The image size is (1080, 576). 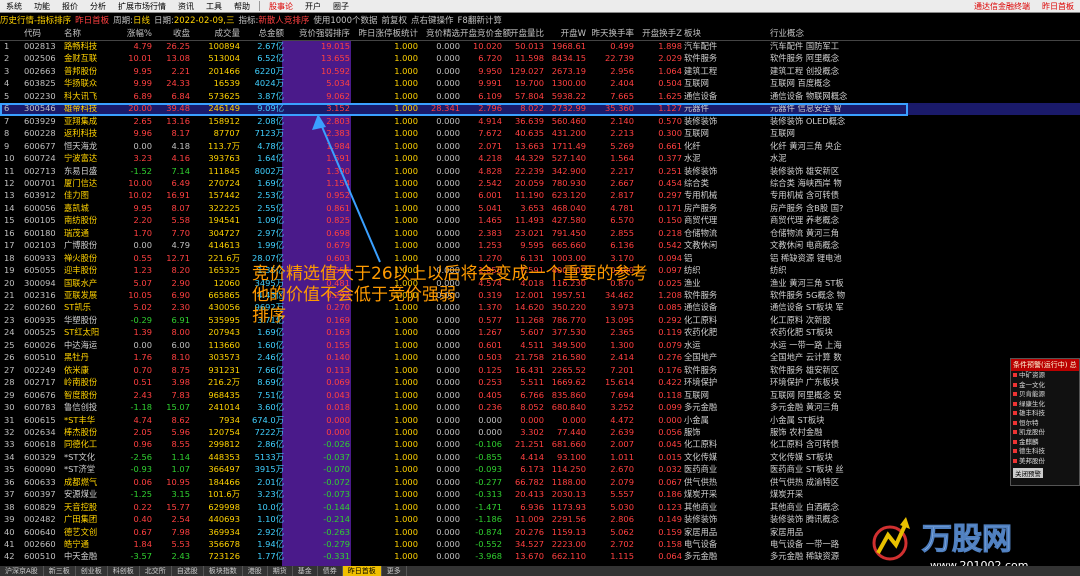 What do you see at coordinates (132, 34) in the screenshot?
I see `header-change-pct: 涨幅%` at bounding box center [132, 34].